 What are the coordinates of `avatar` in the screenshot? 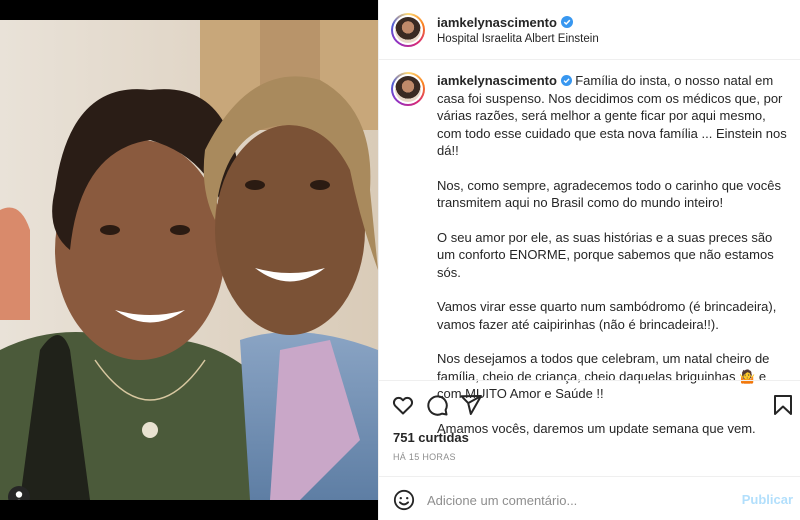 It's located at (408, 29).